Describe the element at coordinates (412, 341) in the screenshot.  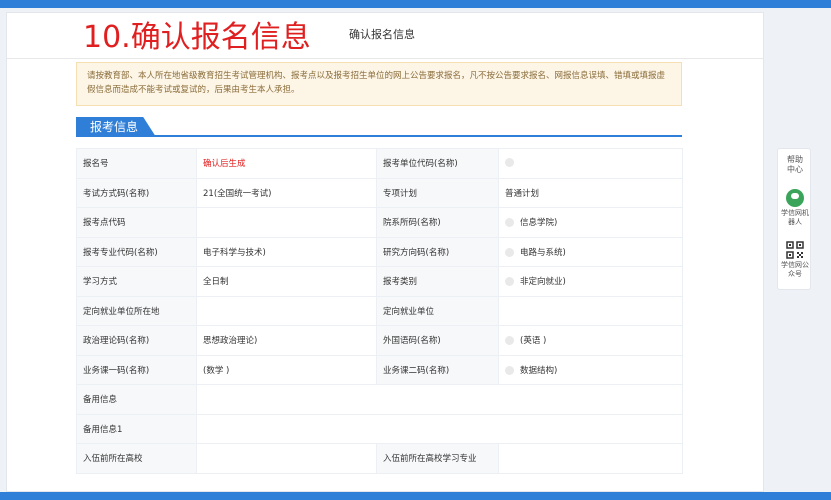
I see `cell-text: 外国语码(名称)` at that location.